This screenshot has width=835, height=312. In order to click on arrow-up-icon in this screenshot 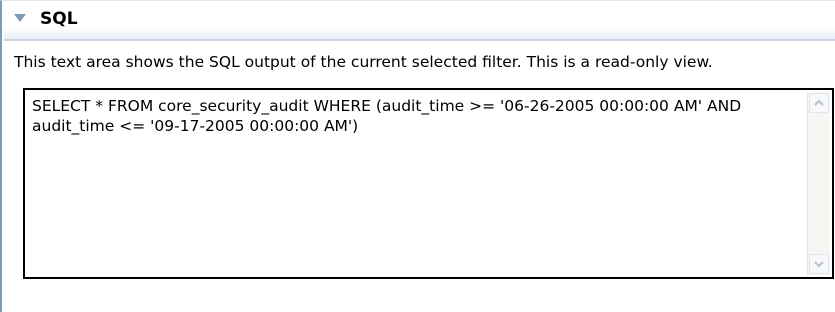, I will do `click(819, 102)`.